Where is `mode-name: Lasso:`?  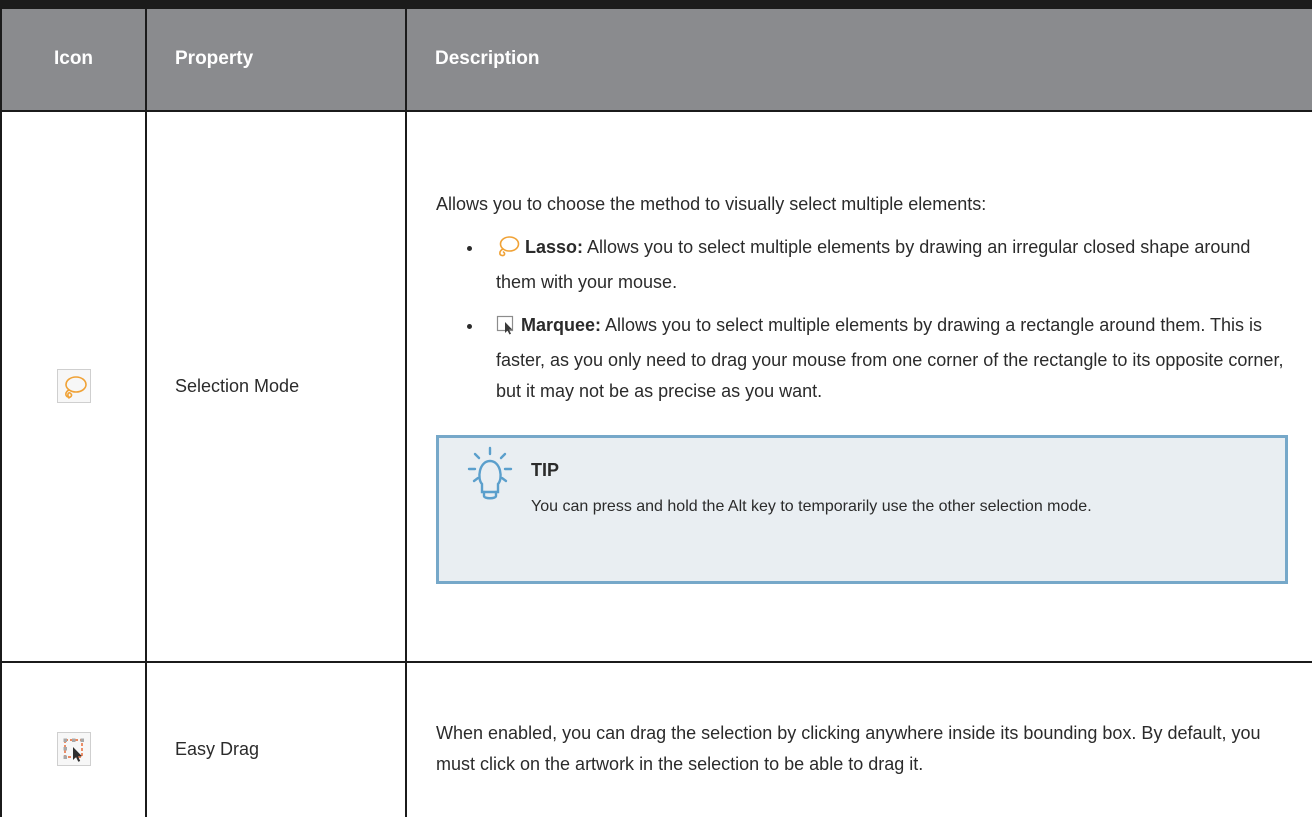
mode-name: Lasso: is located at coordinates (554, 246).